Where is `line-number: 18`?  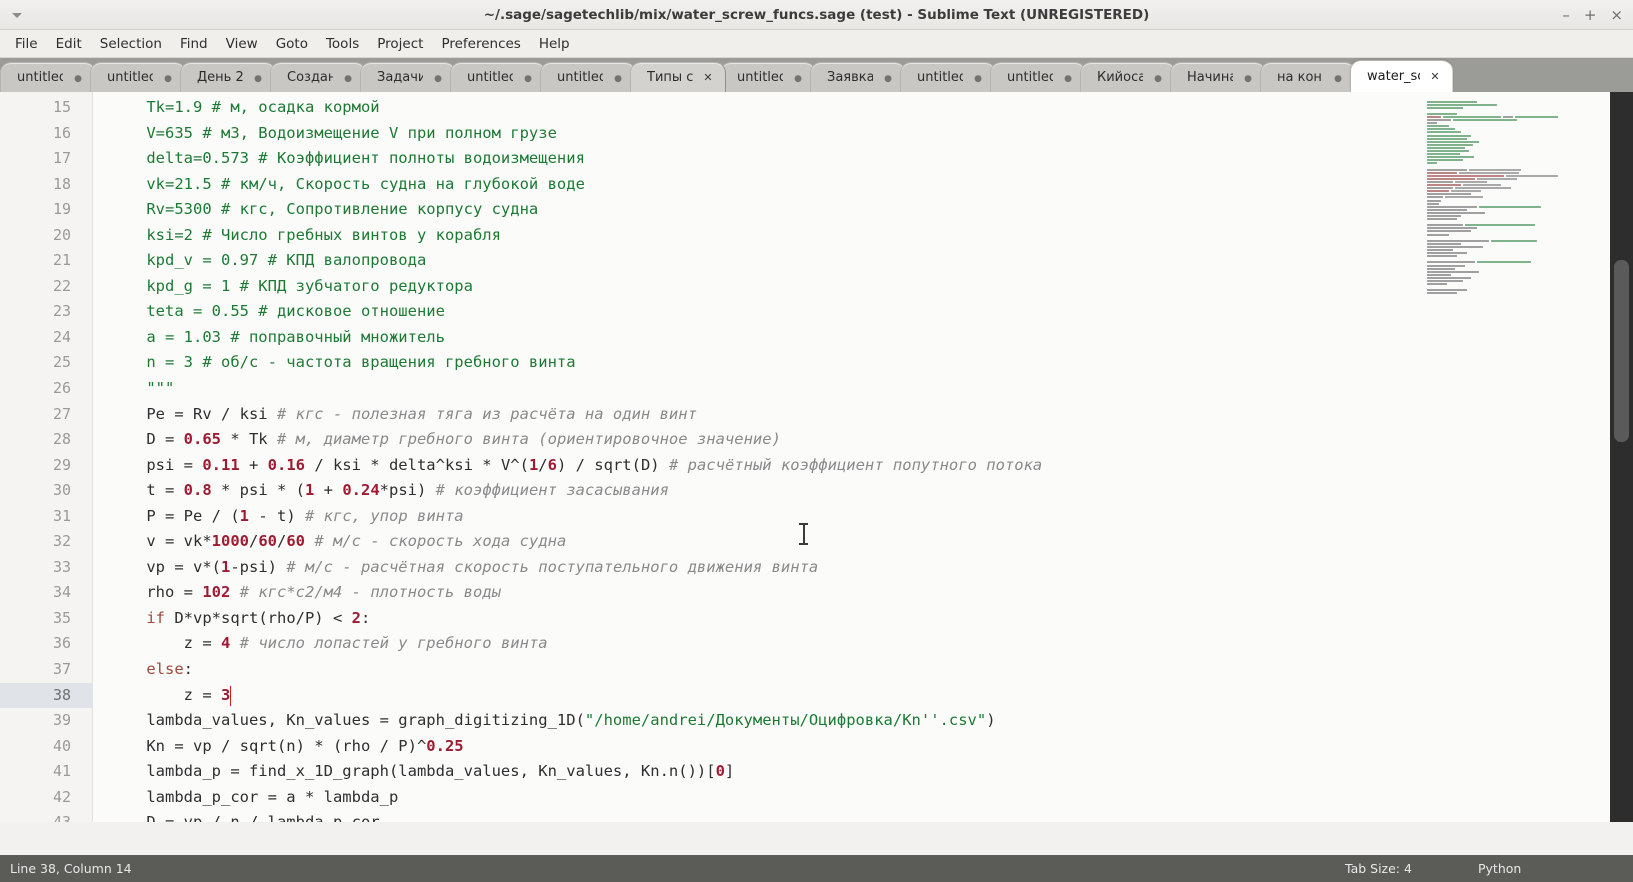
line-number: 18 is located at coordinates (61, 183).